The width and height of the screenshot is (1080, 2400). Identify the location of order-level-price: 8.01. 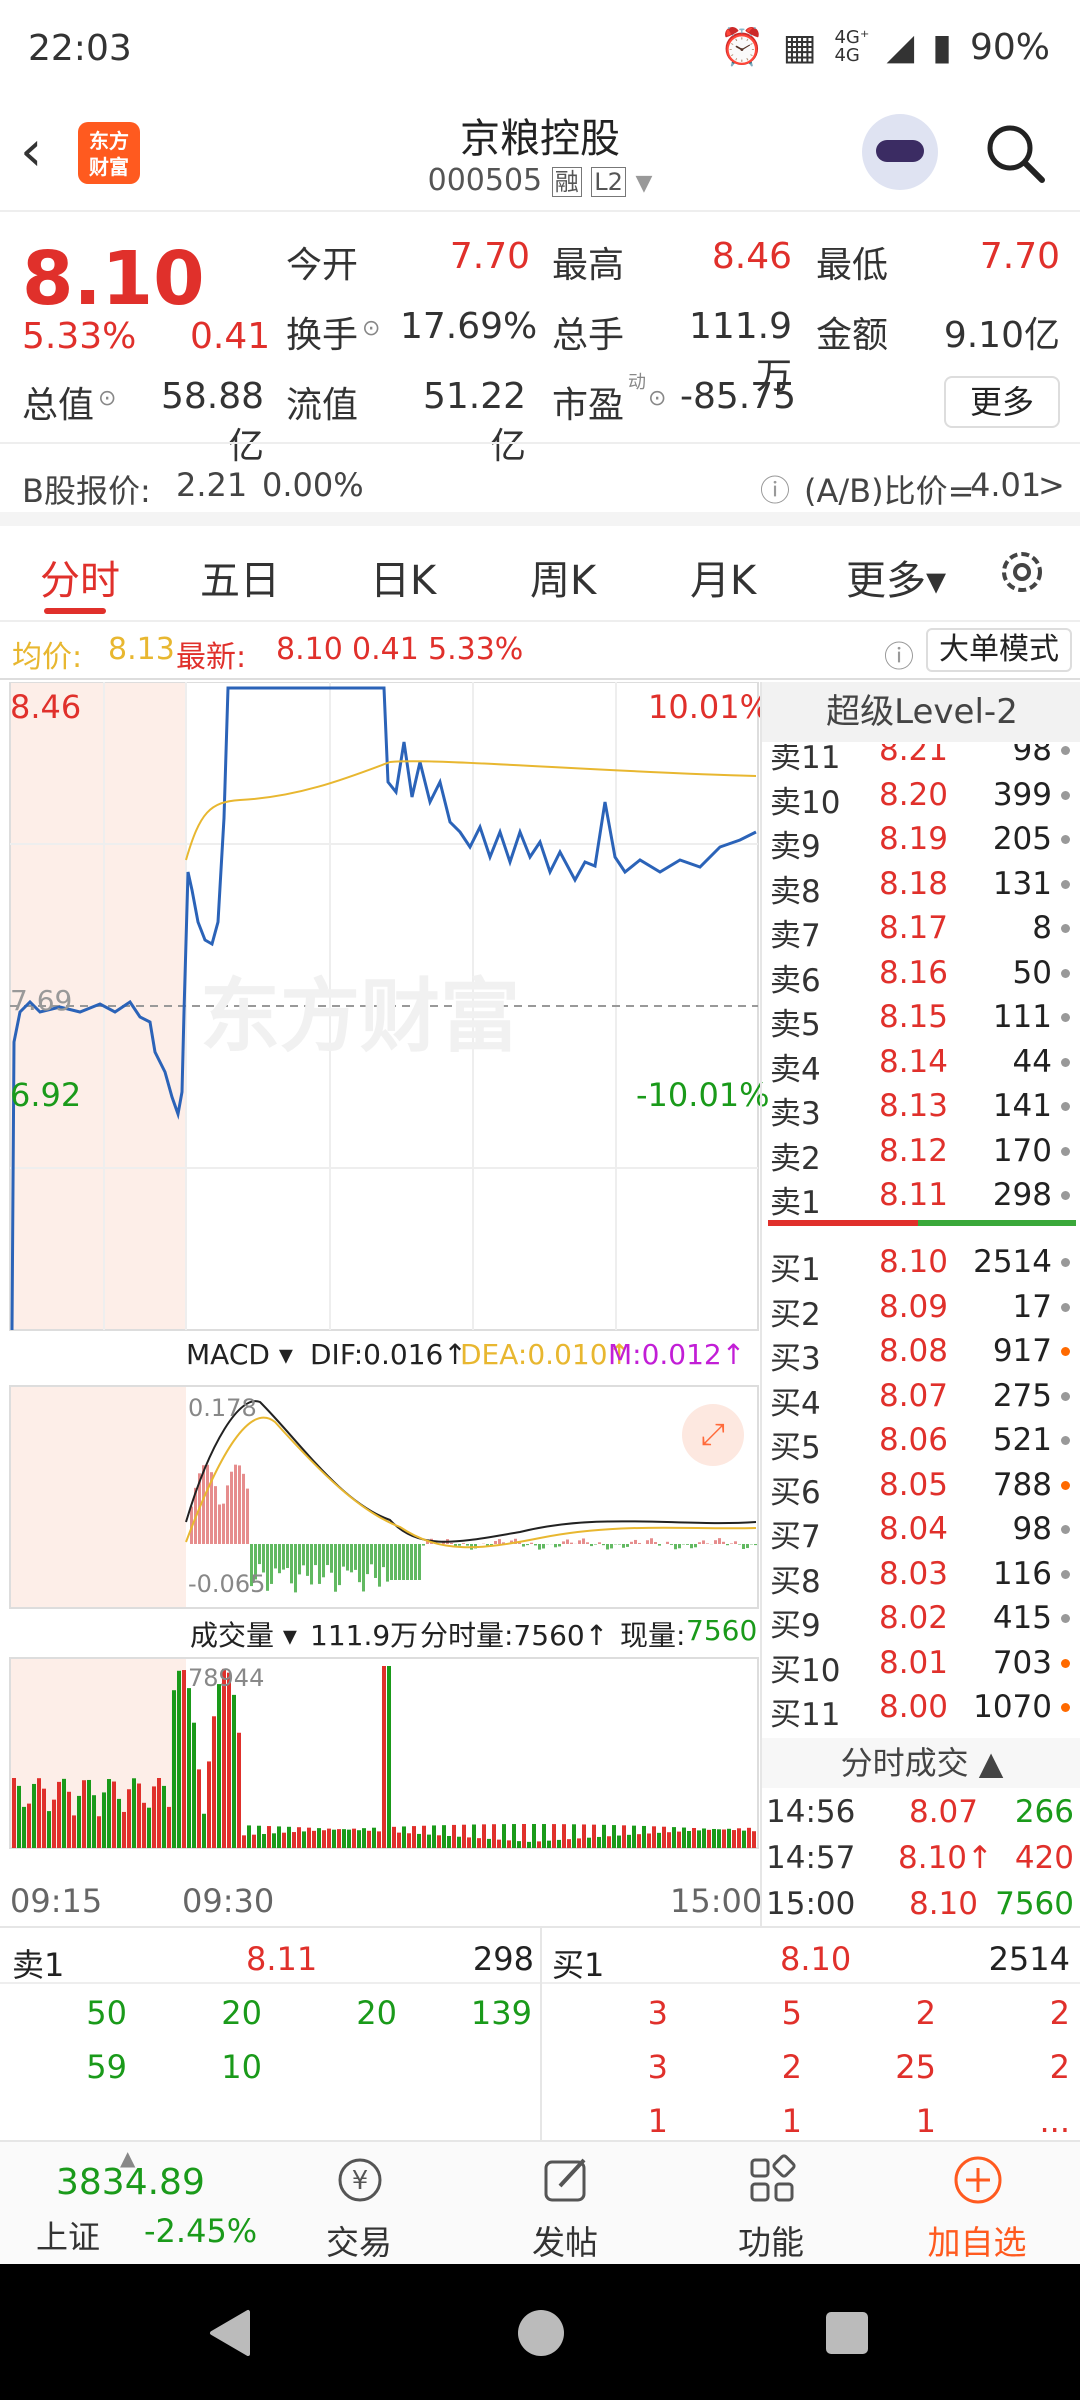
(913, 1662).